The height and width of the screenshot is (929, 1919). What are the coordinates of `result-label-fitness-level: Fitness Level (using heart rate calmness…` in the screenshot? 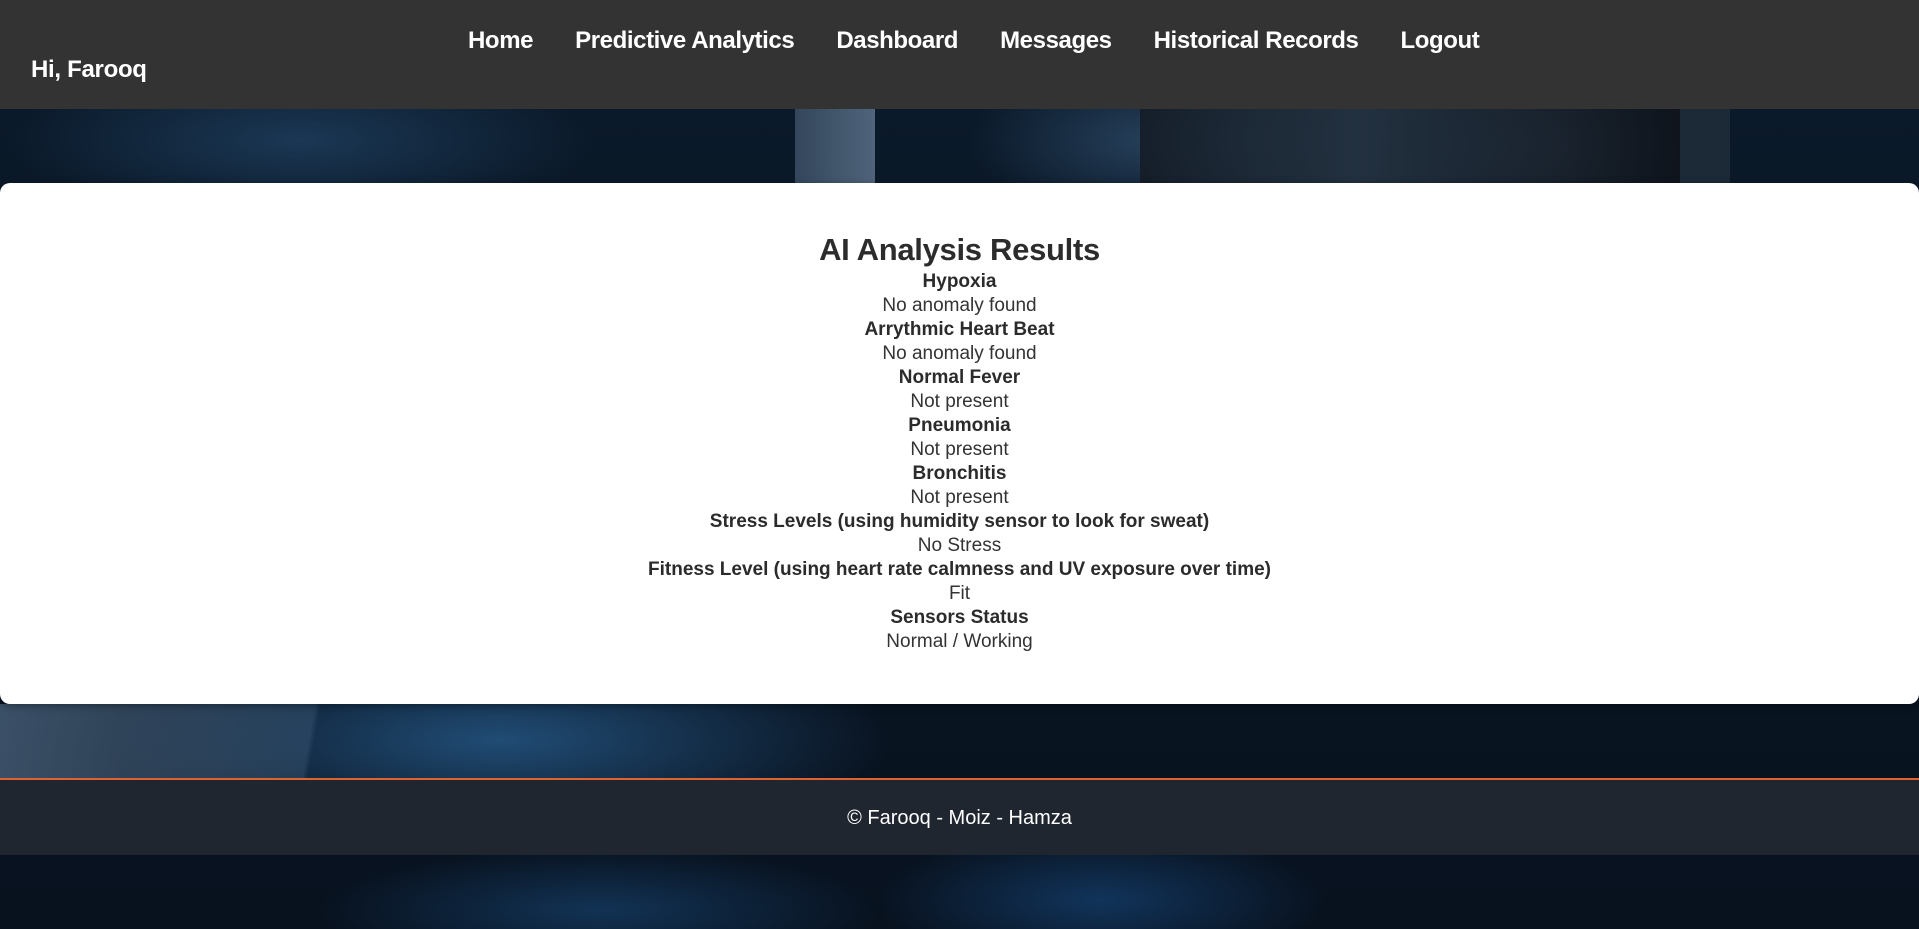 It's located at (959, 569).